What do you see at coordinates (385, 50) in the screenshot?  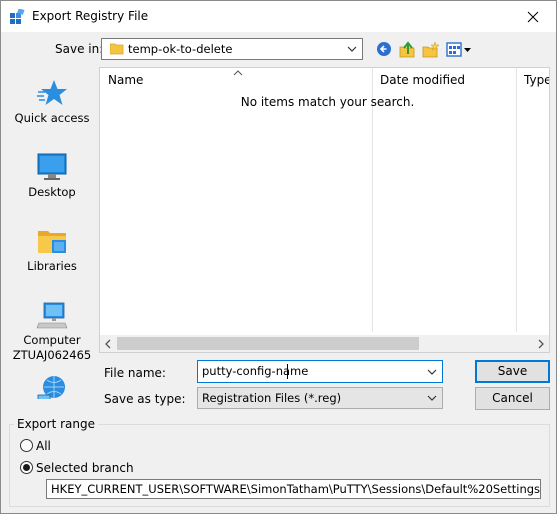 I see `back-icon` at bounding box center [385, 50].